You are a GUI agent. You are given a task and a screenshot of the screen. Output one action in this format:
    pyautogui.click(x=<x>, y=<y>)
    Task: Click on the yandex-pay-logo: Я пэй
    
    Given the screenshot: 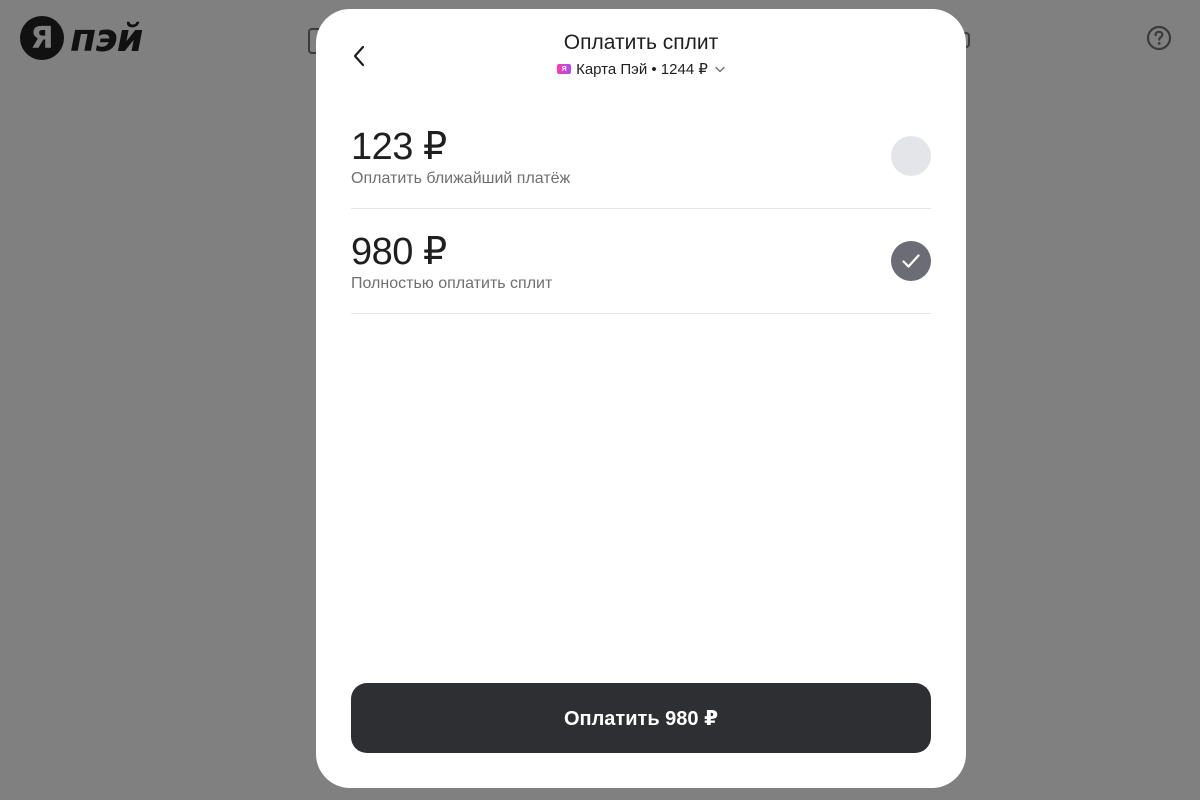 What is the action you would take?
    pyautogui.click(x=81, y=38)
    